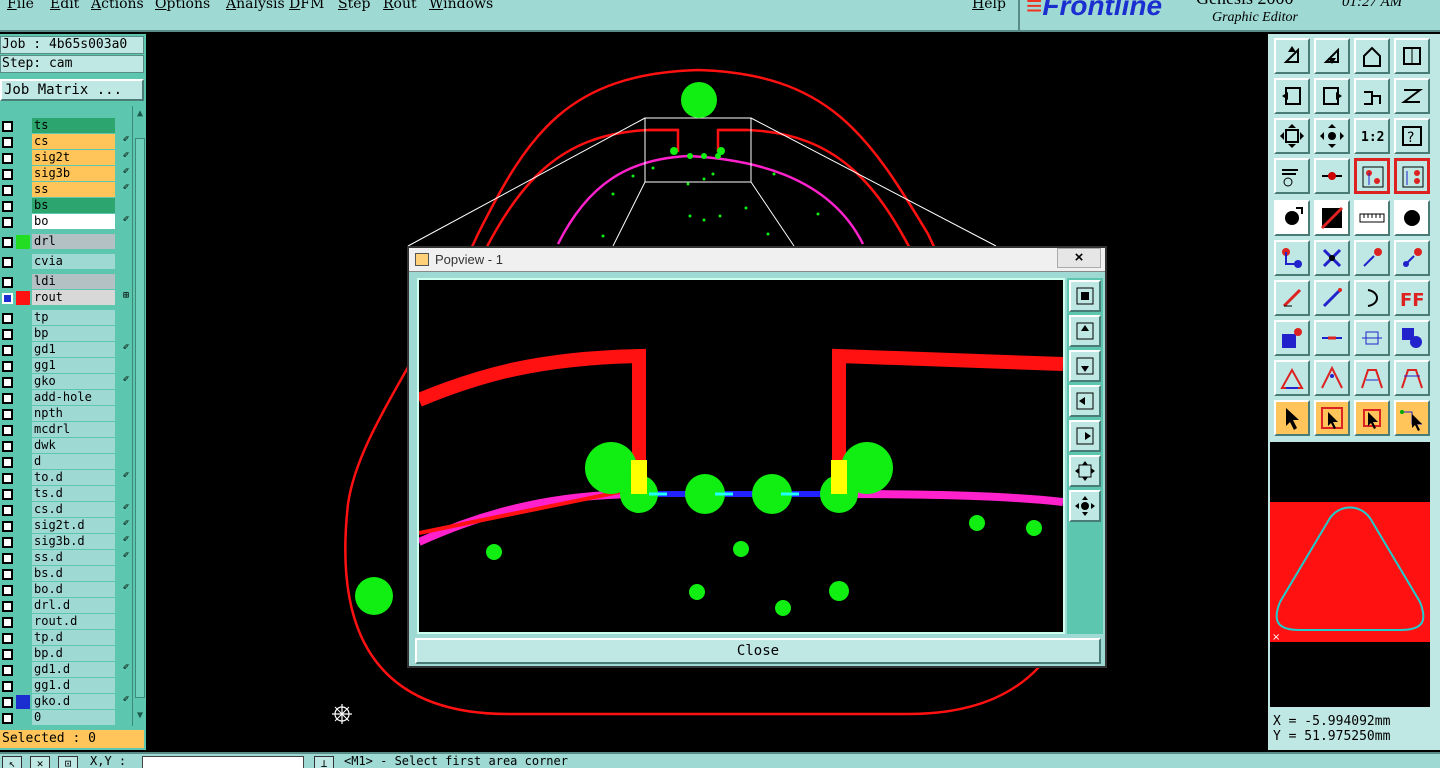 The height and width of the screenshot is (768, 1440). Describe the element at coordinates (1292, 258) in the screenshot. I see `connect-icon` at that location.